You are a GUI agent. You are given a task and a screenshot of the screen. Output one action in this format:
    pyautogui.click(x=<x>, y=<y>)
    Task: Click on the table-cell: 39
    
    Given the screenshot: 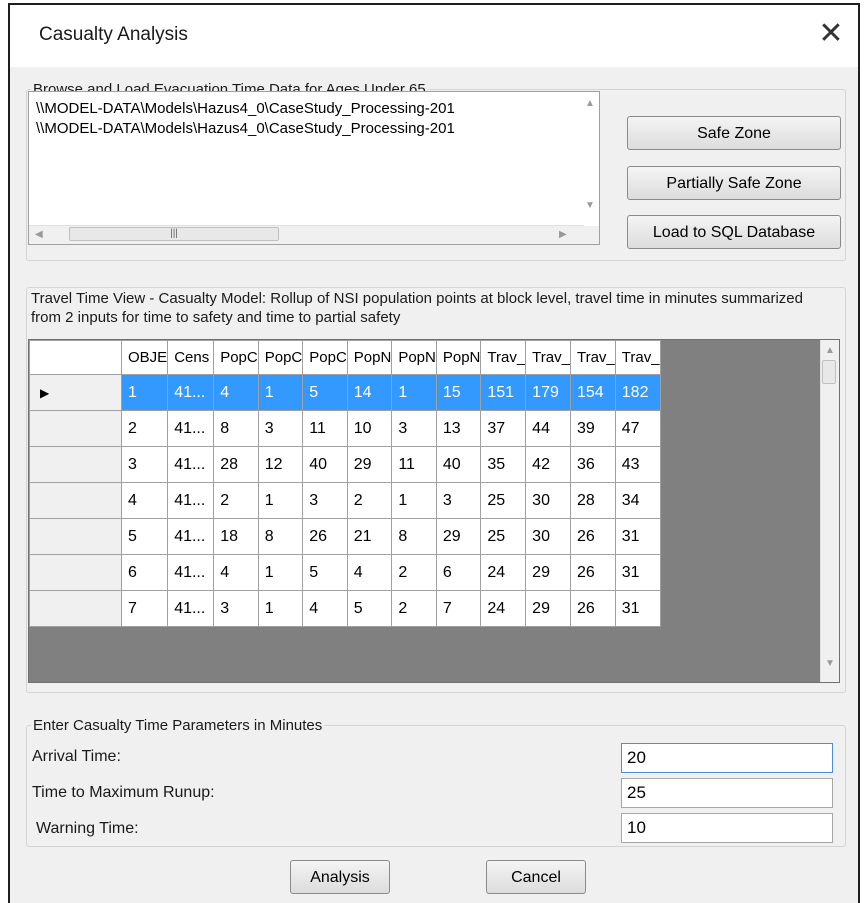 What is the action you would take?
    pyautogui.click(x=592, y=428)
    